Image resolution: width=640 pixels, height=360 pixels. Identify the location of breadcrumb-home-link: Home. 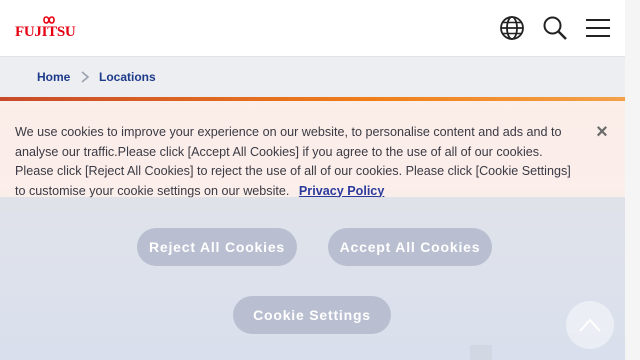
(53, 77).